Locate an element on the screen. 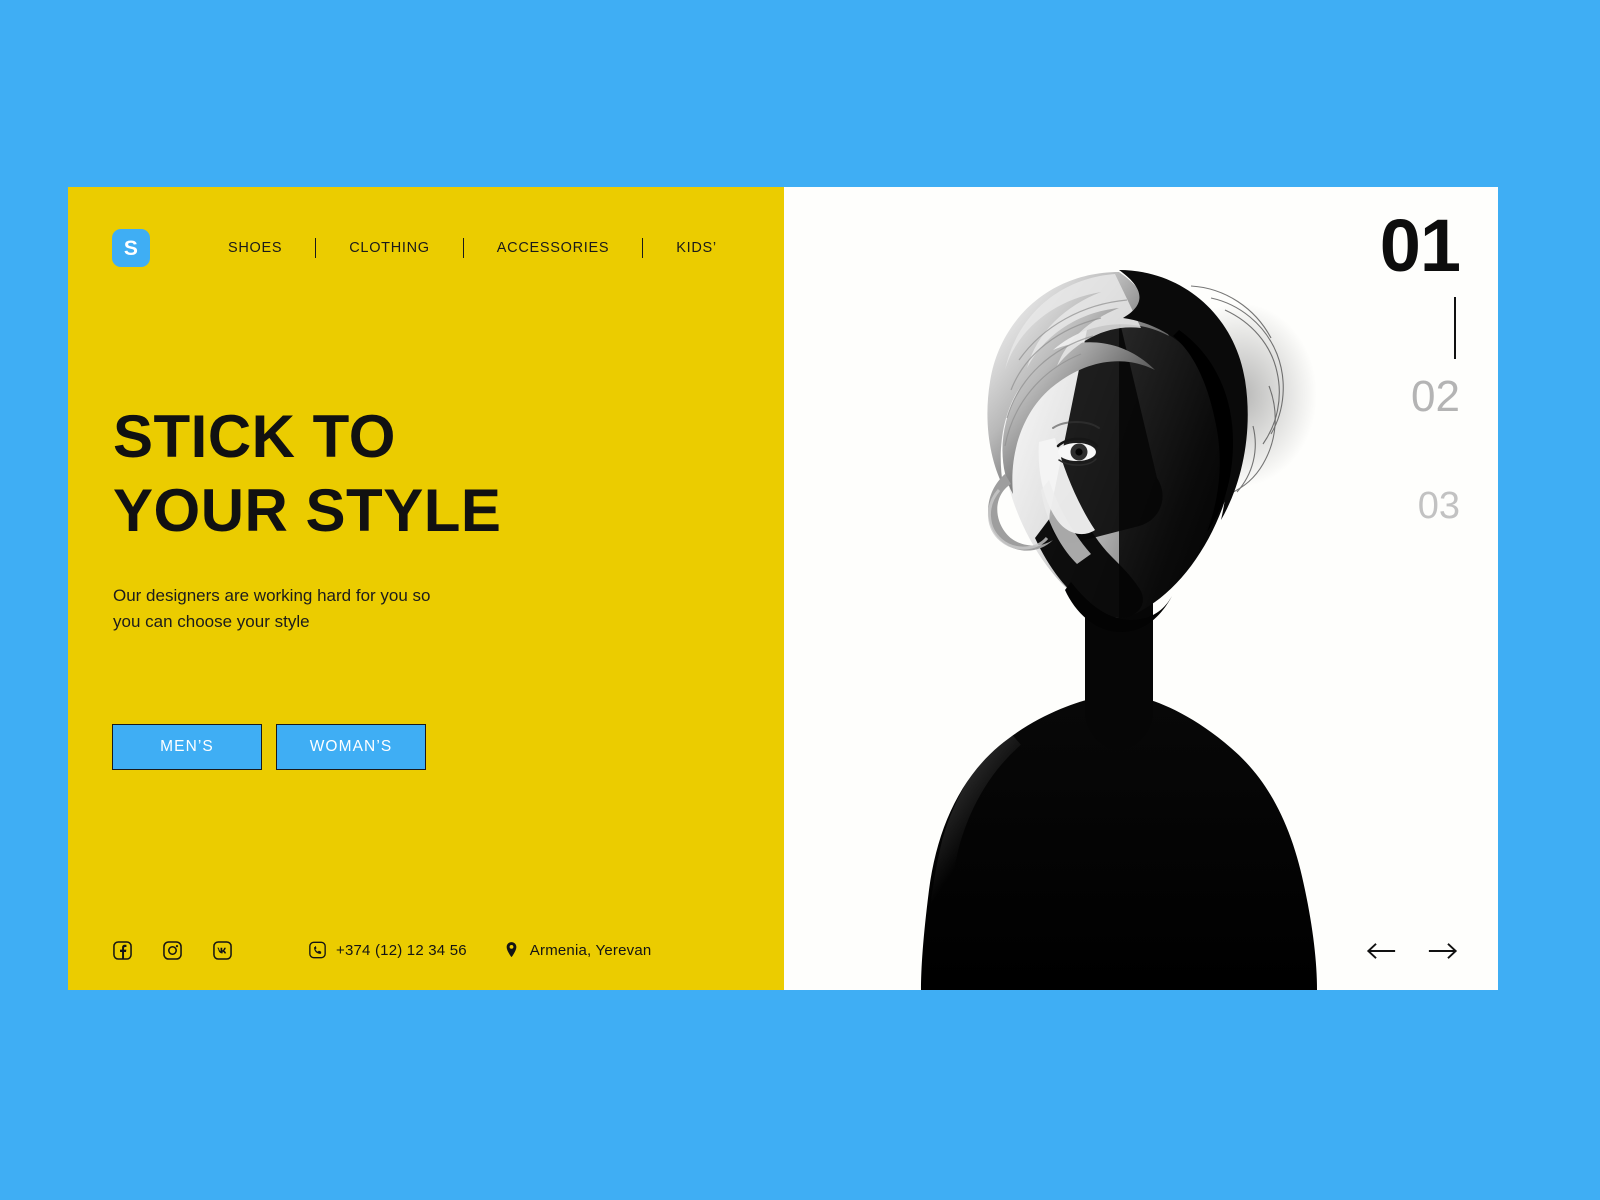 The height and width of the screenshot is (1200, 1600). nav-item-shoes: SHOES is located at coordinates (255, 248).